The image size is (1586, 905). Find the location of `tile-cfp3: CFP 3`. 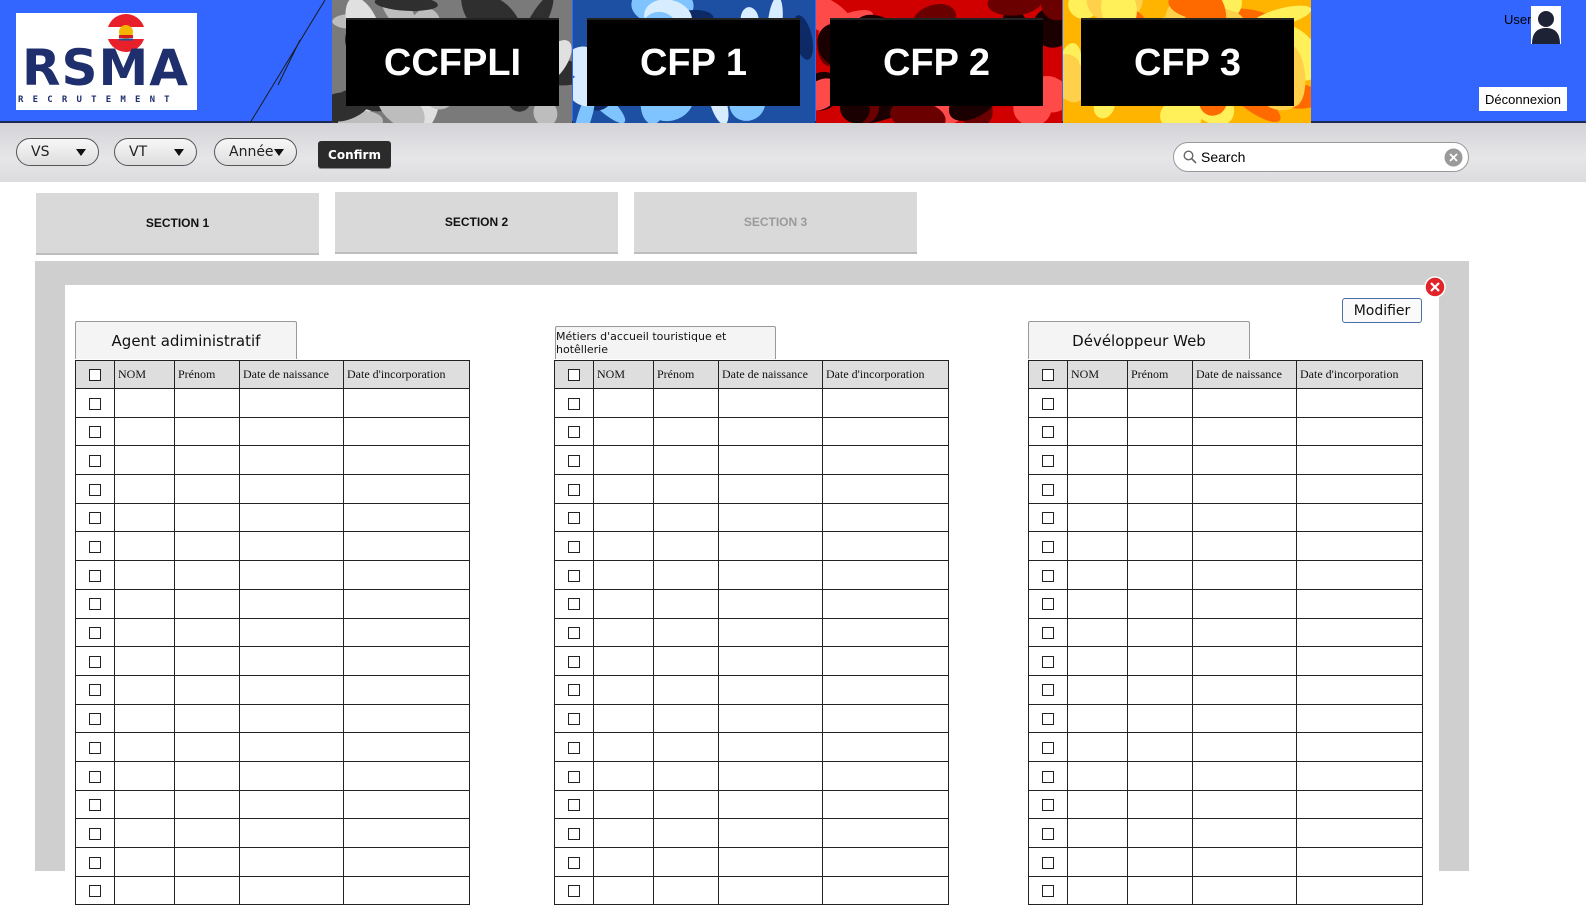

tile-cfp3: CFP 3 is located at coordinates (1187, 61).